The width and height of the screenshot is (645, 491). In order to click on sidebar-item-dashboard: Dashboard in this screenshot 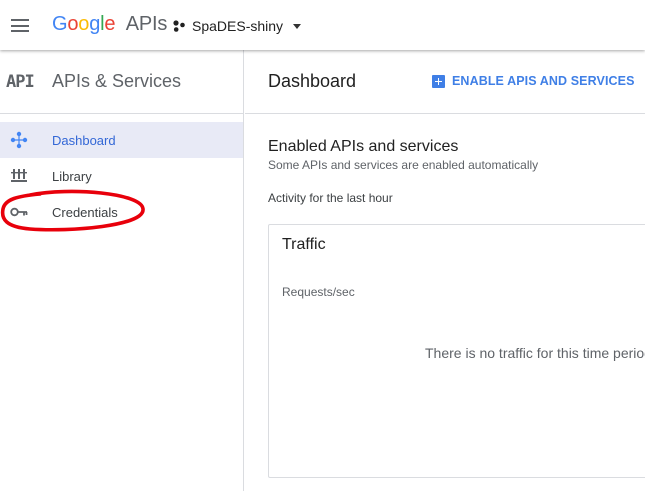, I will do `click(121, 140)`.